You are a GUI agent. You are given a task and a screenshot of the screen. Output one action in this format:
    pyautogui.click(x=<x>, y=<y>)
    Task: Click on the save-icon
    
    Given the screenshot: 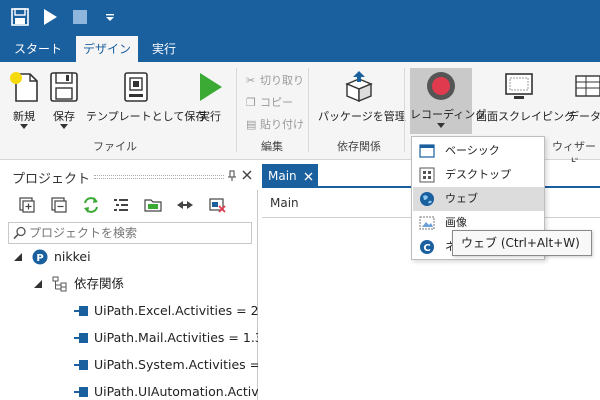 What is the action you would take?
    pyautogui.click(x=20, y=17)
    